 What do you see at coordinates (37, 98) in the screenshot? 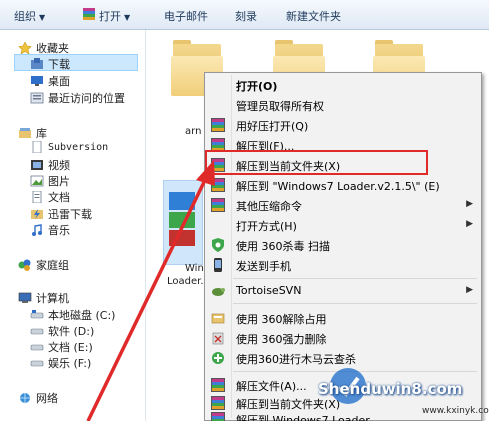
I see `recent-places-icon` at bounding box center [37, 98].